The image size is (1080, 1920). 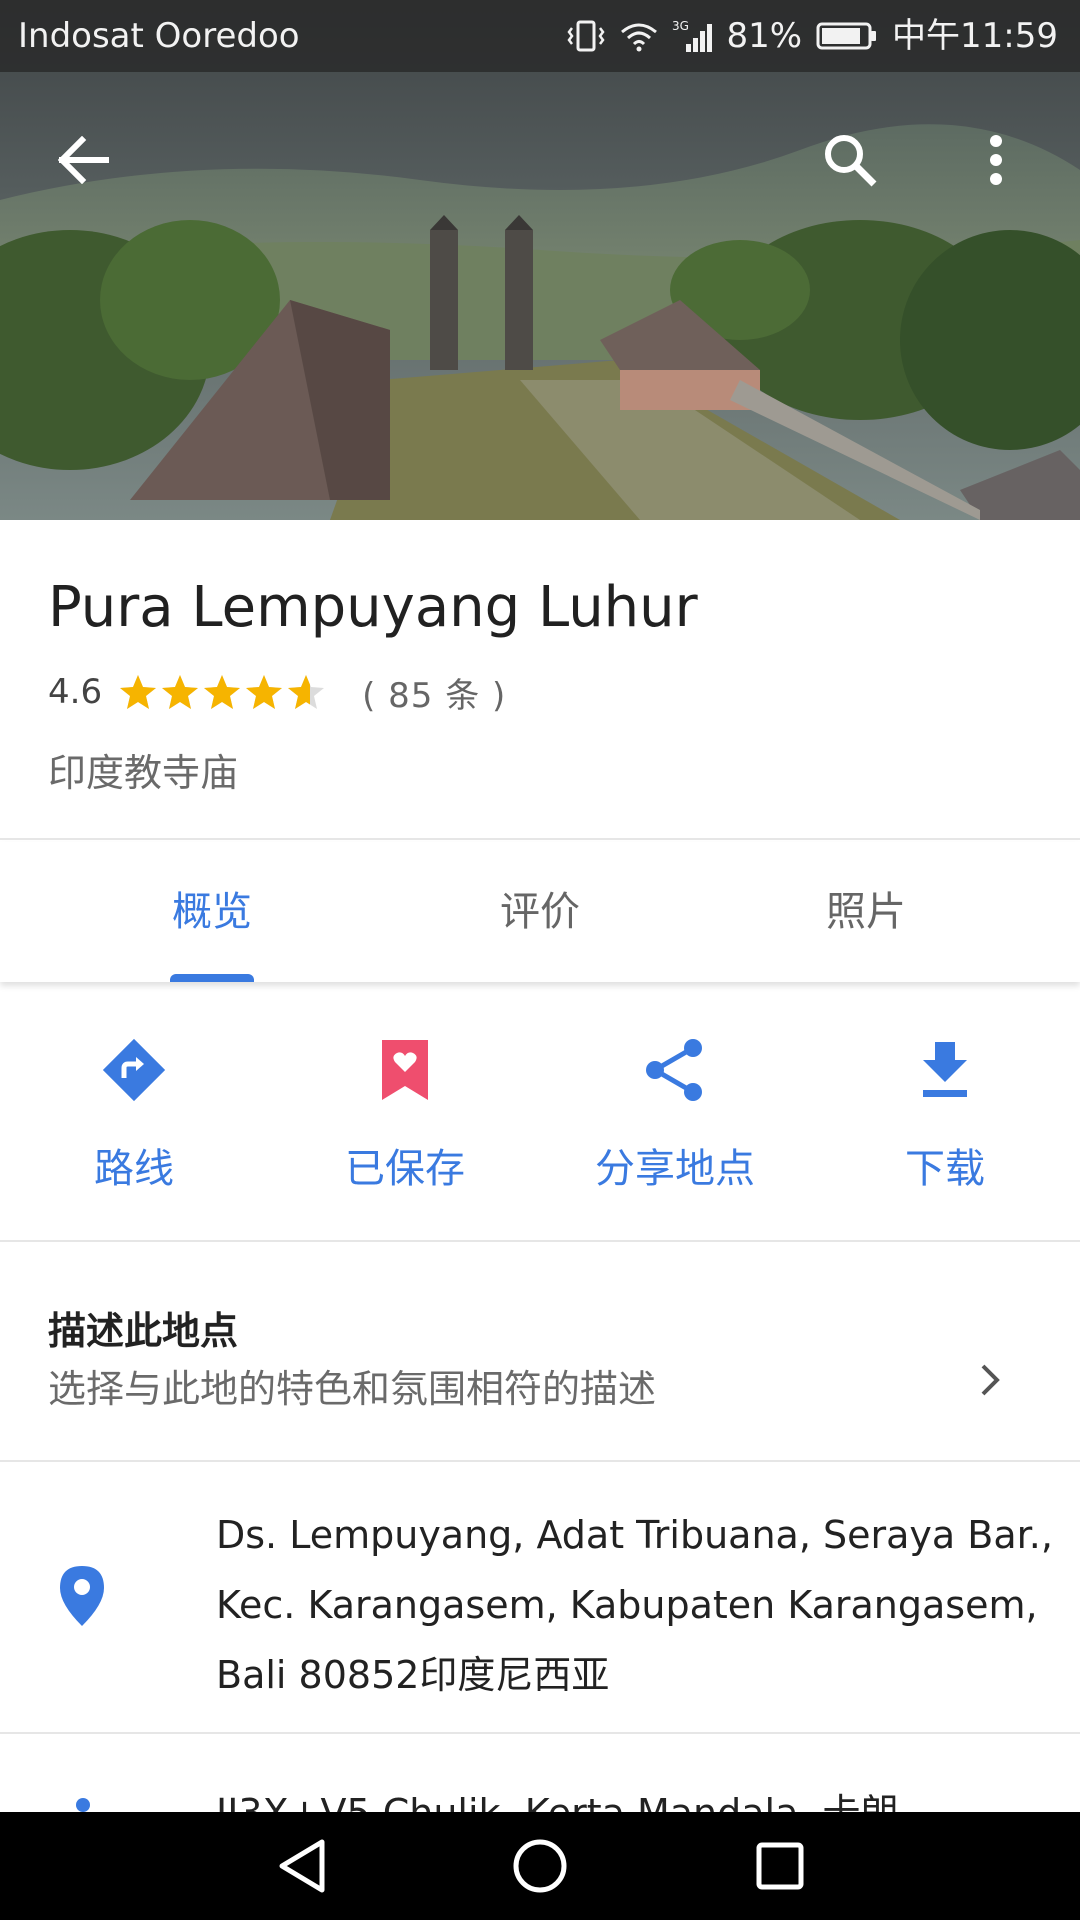 What do you see at coordinates (540, 1774) in the screenshot?
I see `plus-code-row: JJ3X+V5 Chulik, Kerta Mandala, 卡朗` at bounding box center [540, 1774].